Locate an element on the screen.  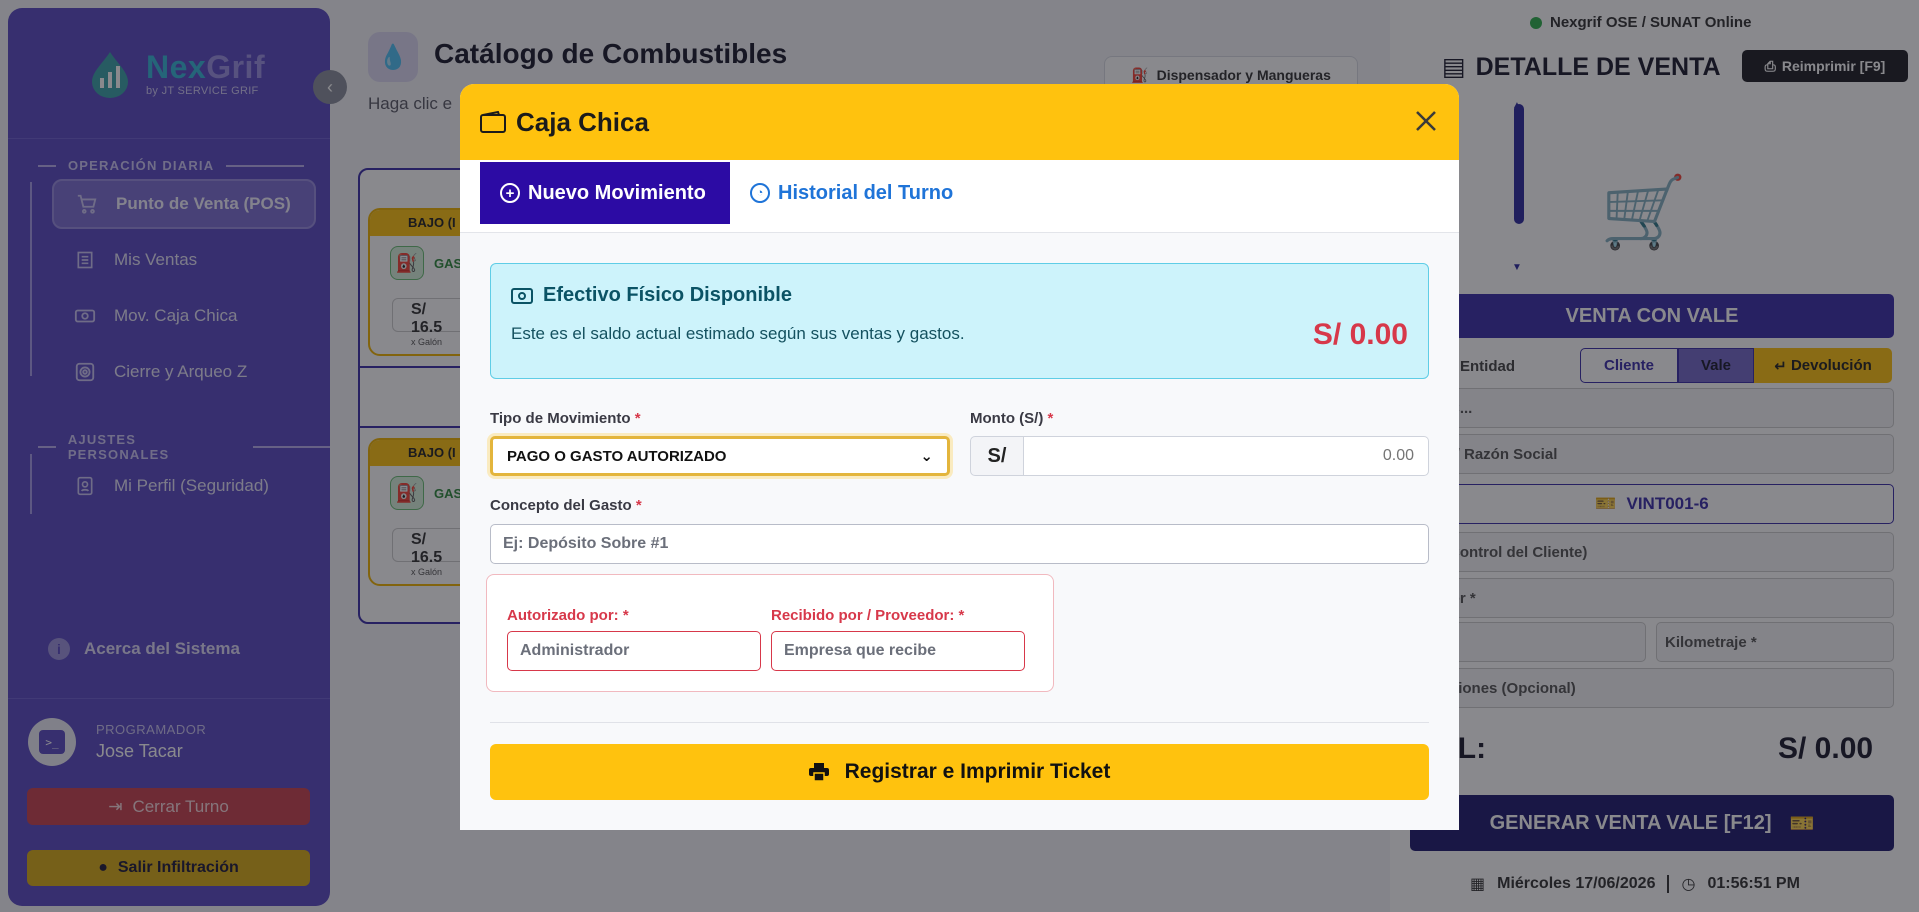
authorized-by-label: Autorizado por: * is located at coordinates (568, 615).